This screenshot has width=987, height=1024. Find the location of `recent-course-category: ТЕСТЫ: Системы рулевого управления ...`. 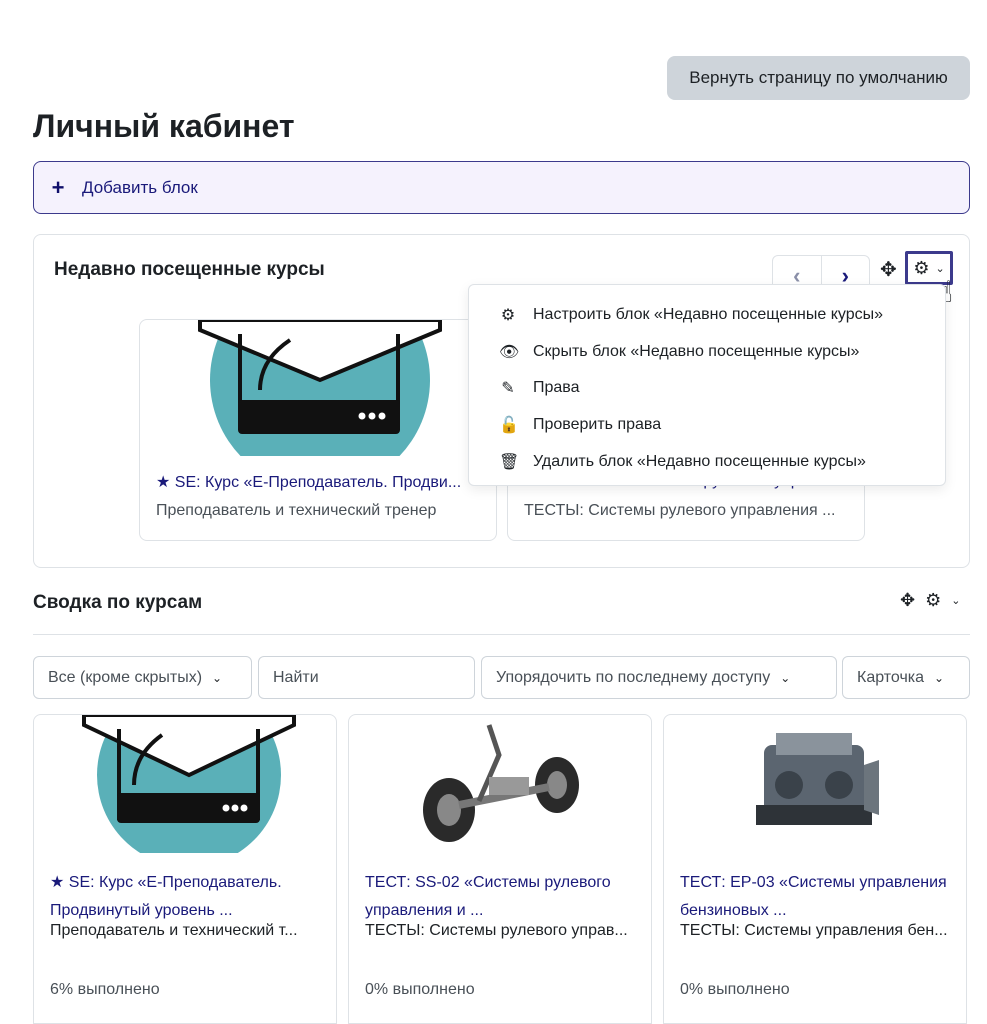

recent-course-category: ТЕСТЫ: Системы рулевого управления ... is located at coordinates (680, 510).